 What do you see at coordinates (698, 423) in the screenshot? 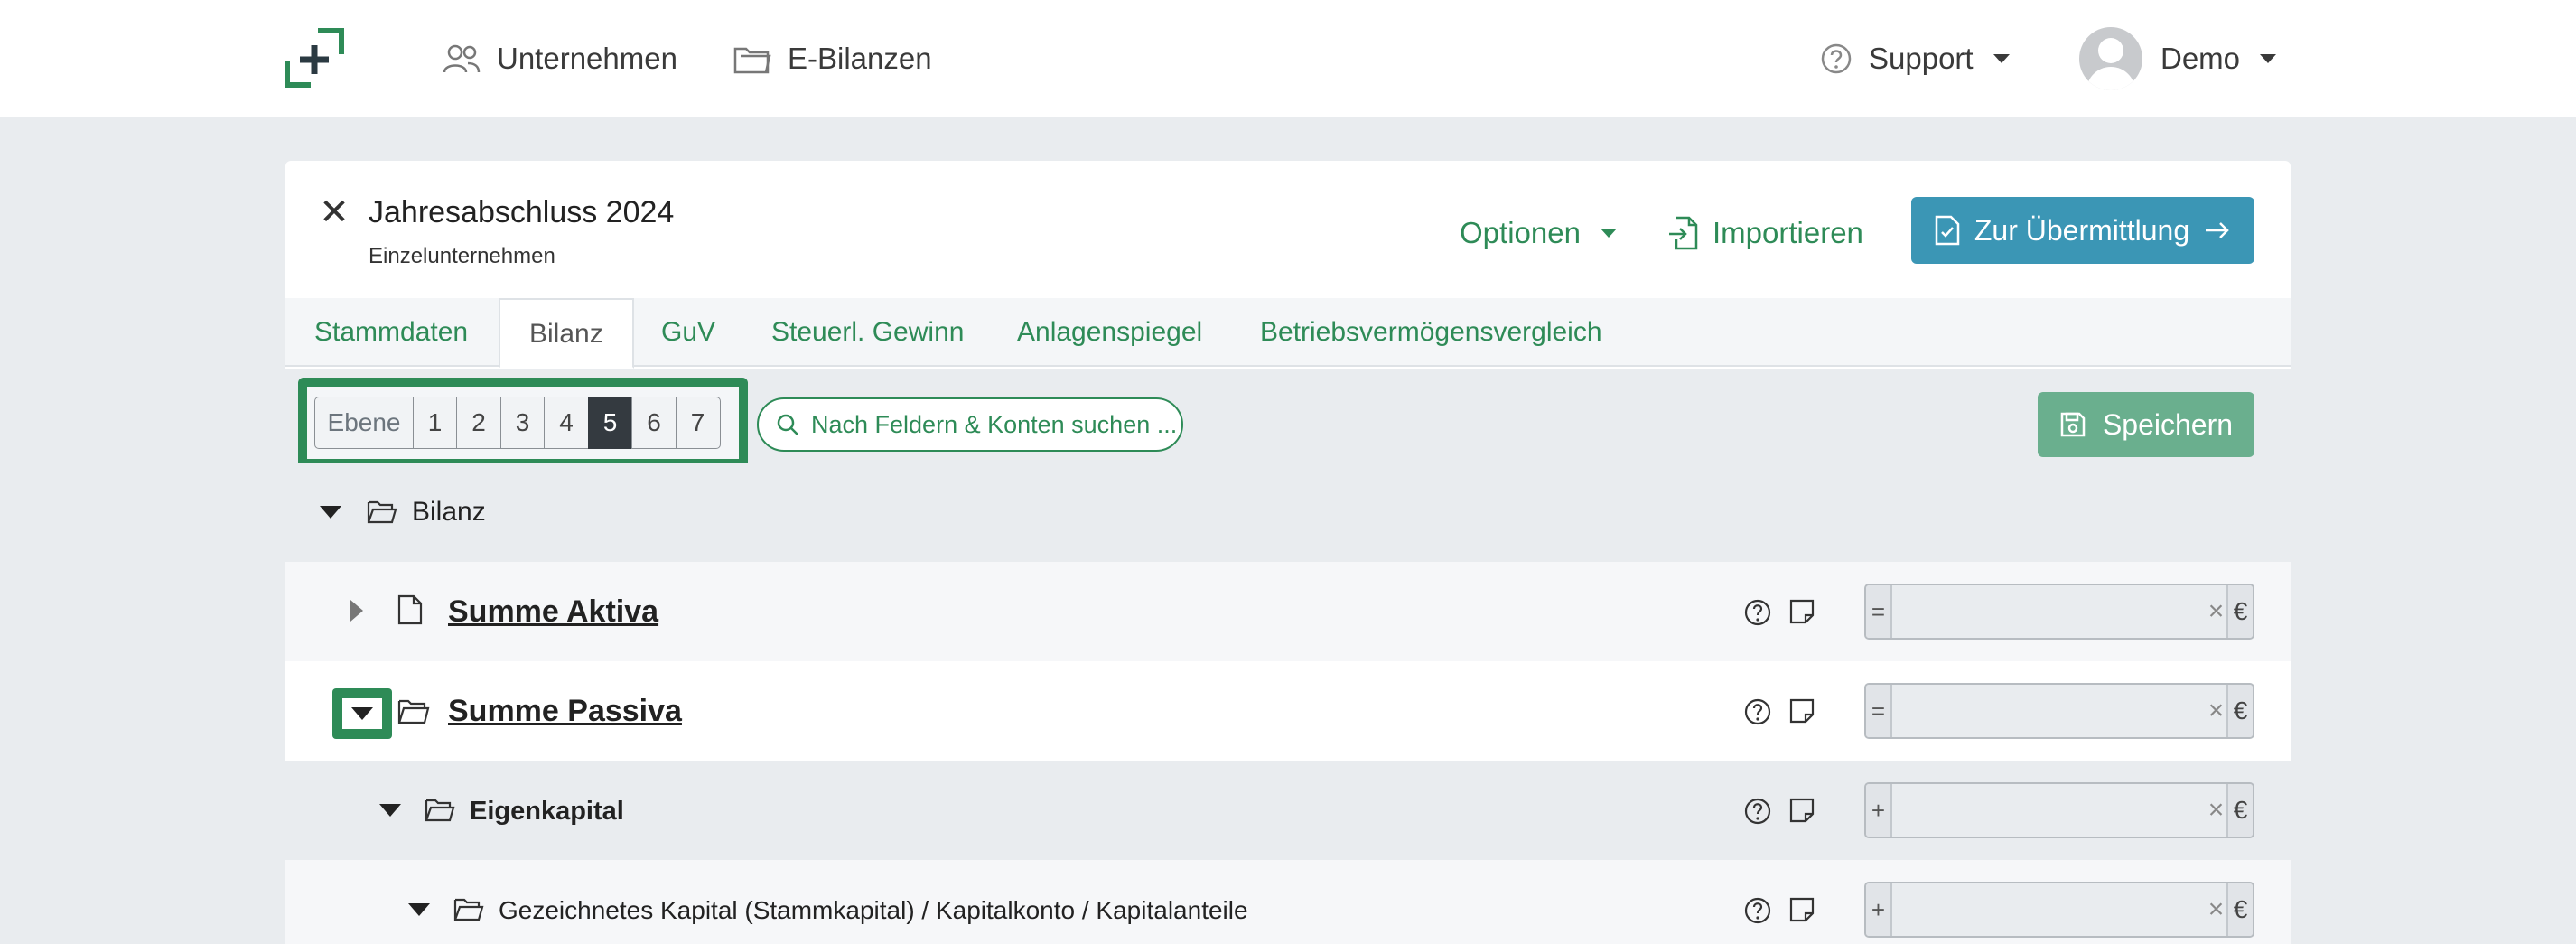
I see `level-button-7: 7` at bounding box center [698, 423].